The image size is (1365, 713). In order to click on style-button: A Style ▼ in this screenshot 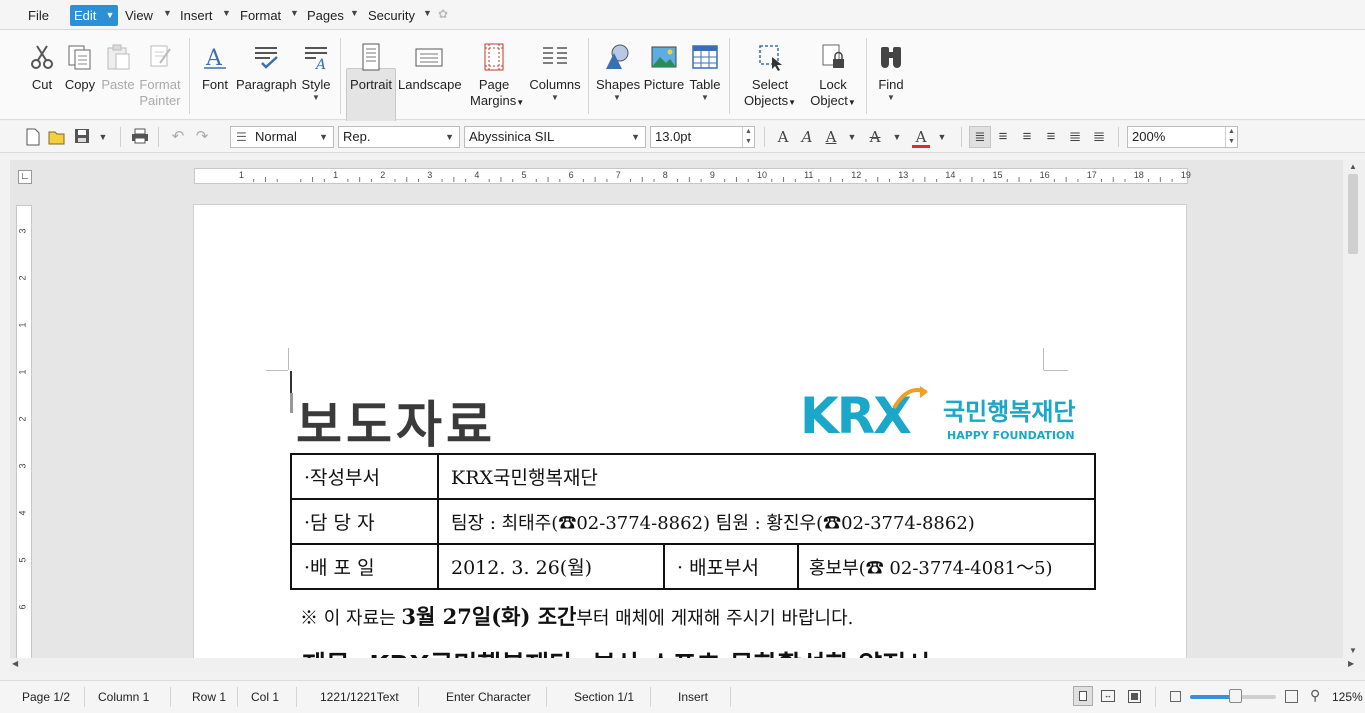, I will do `click(316, 78)`.